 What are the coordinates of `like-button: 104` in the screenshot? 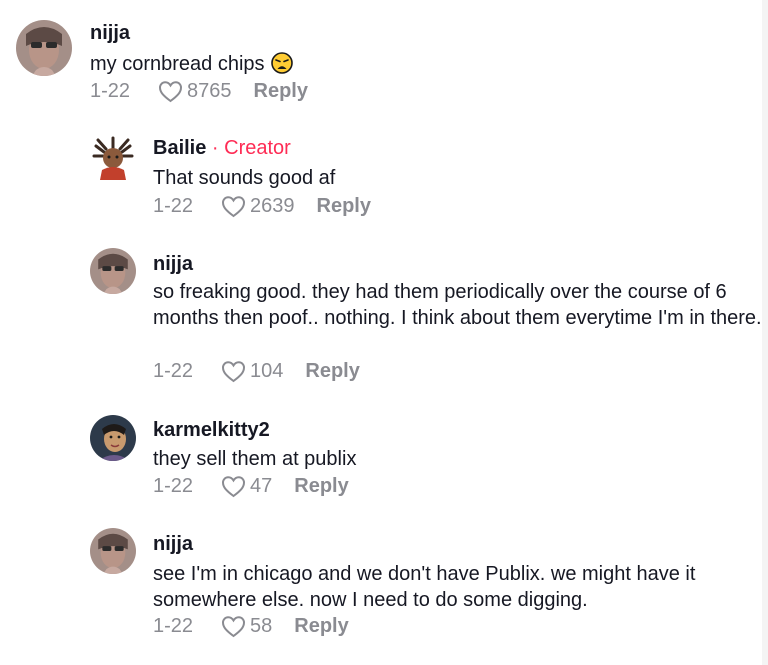 It's located at (263, 371).